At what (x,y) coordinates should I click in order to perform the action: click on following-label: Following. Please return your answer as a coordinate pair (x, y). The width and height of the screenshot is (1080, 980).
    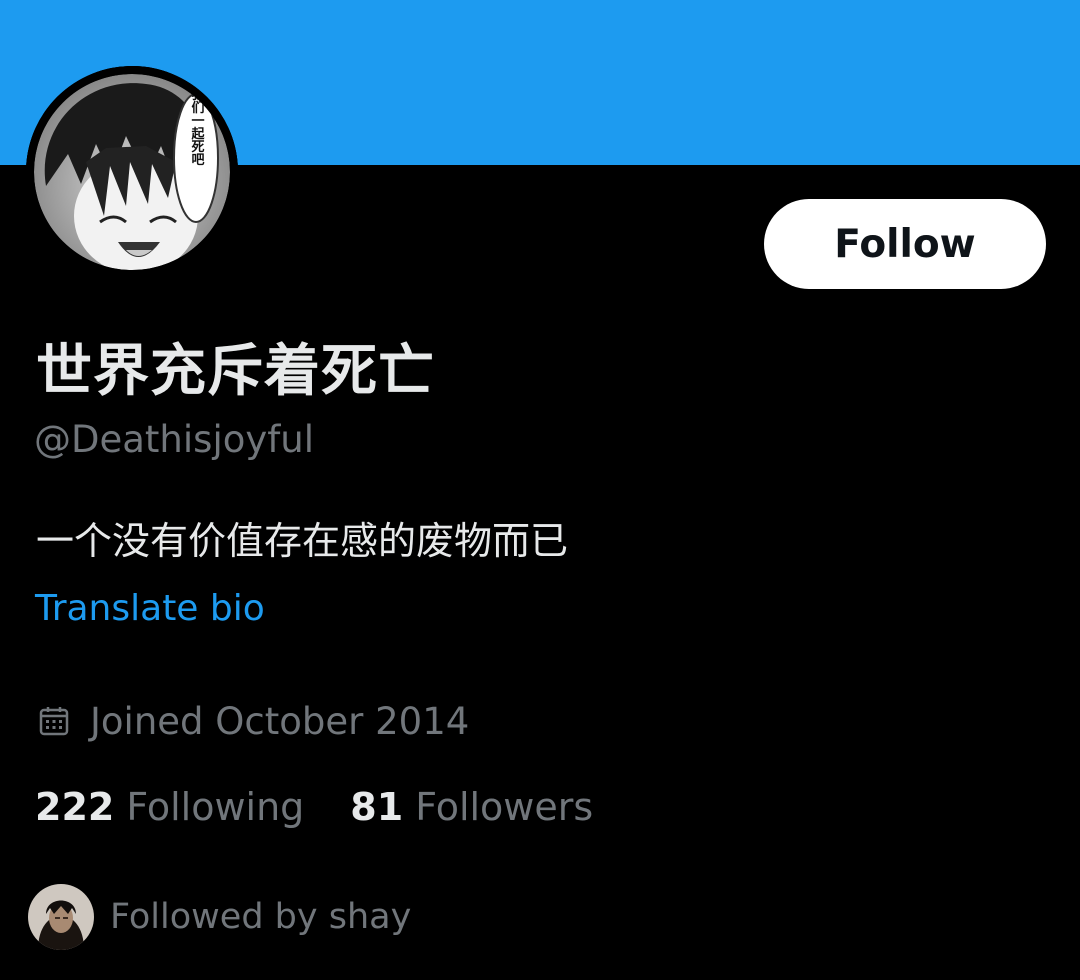
    Looking at the image, I should click on (215, 807).